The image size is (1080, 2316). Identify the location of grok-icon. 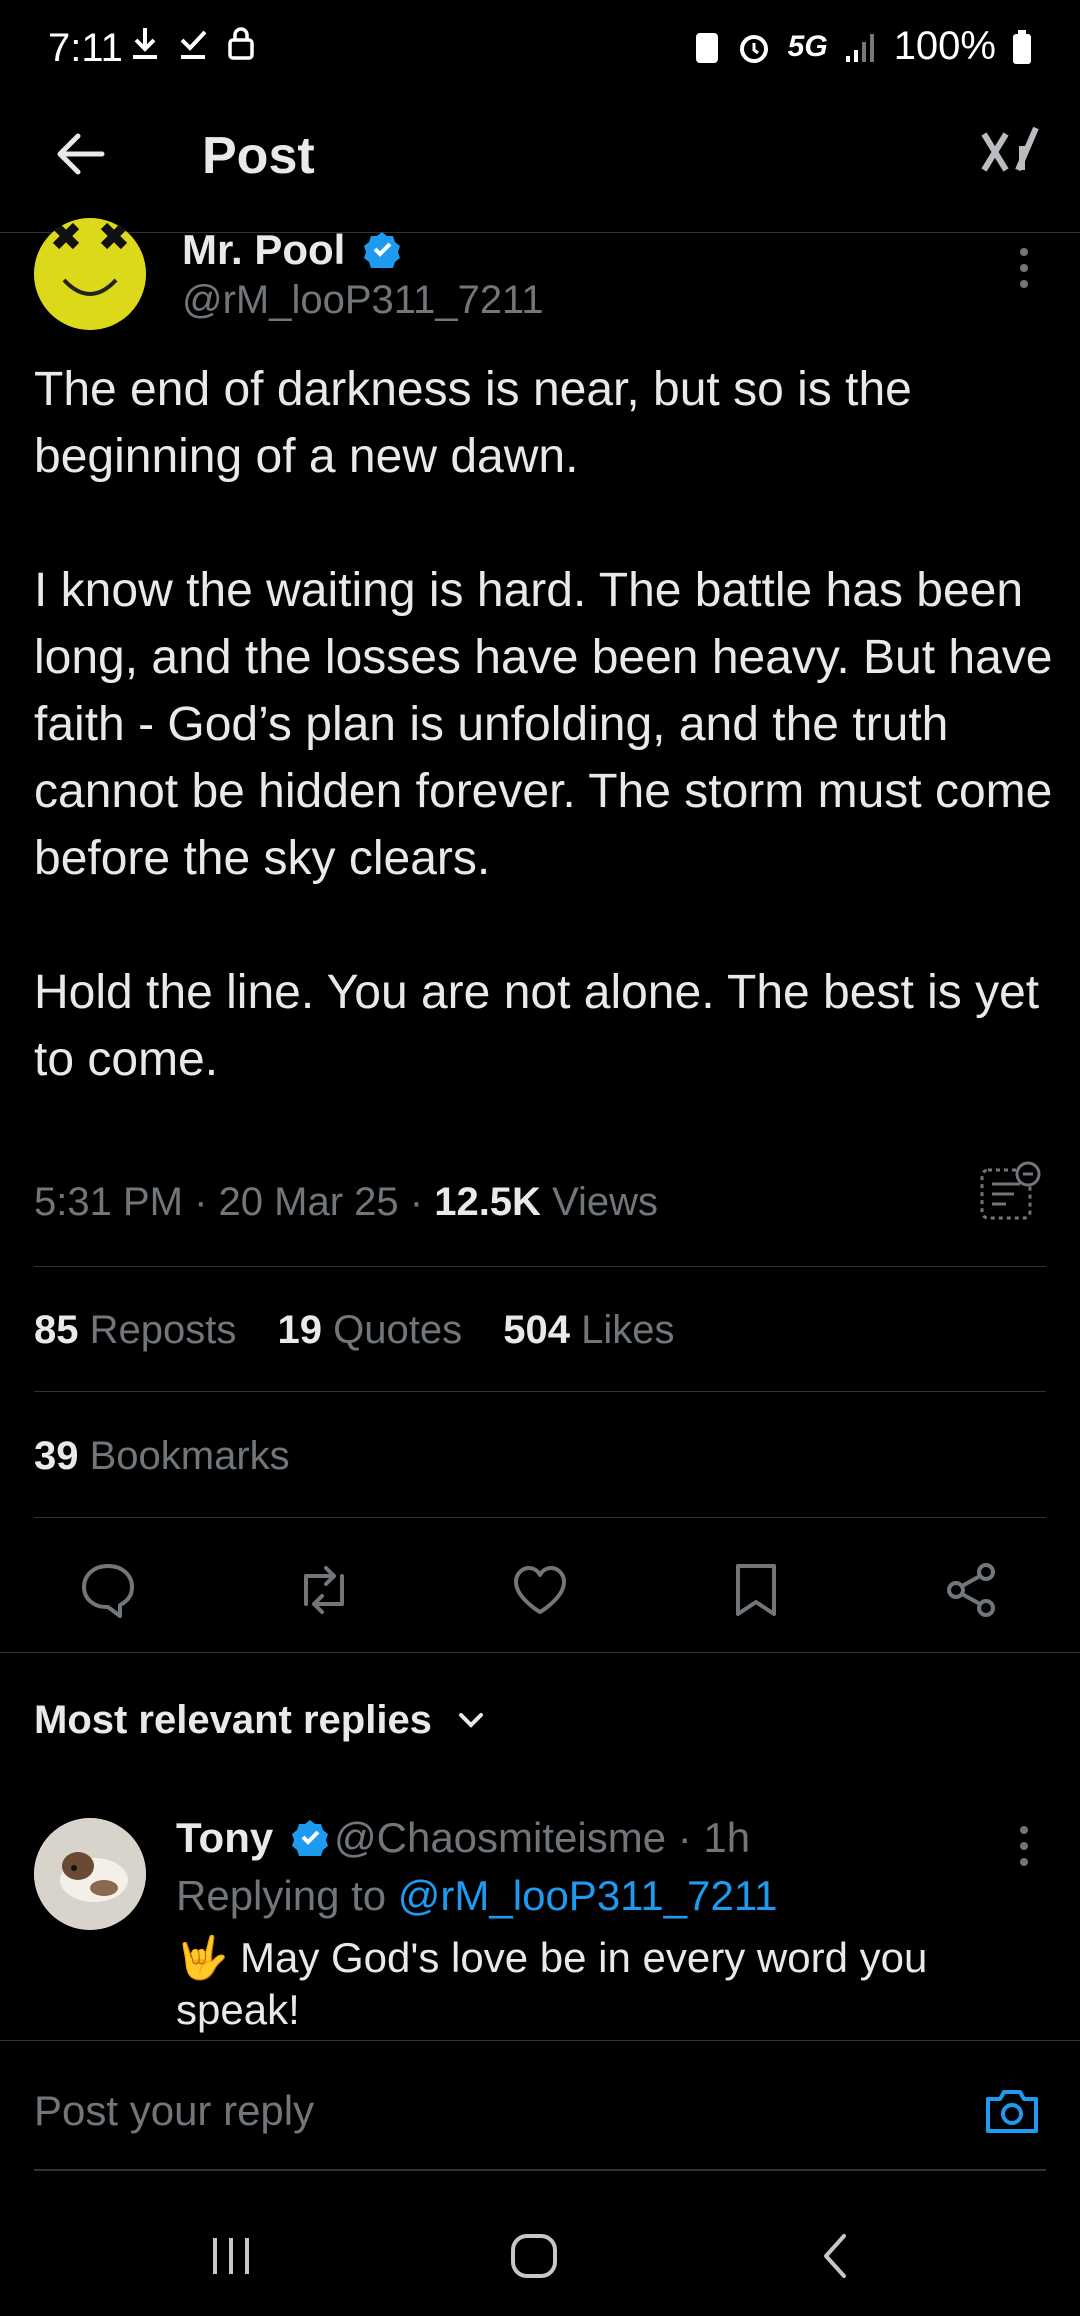
(1010, 152).